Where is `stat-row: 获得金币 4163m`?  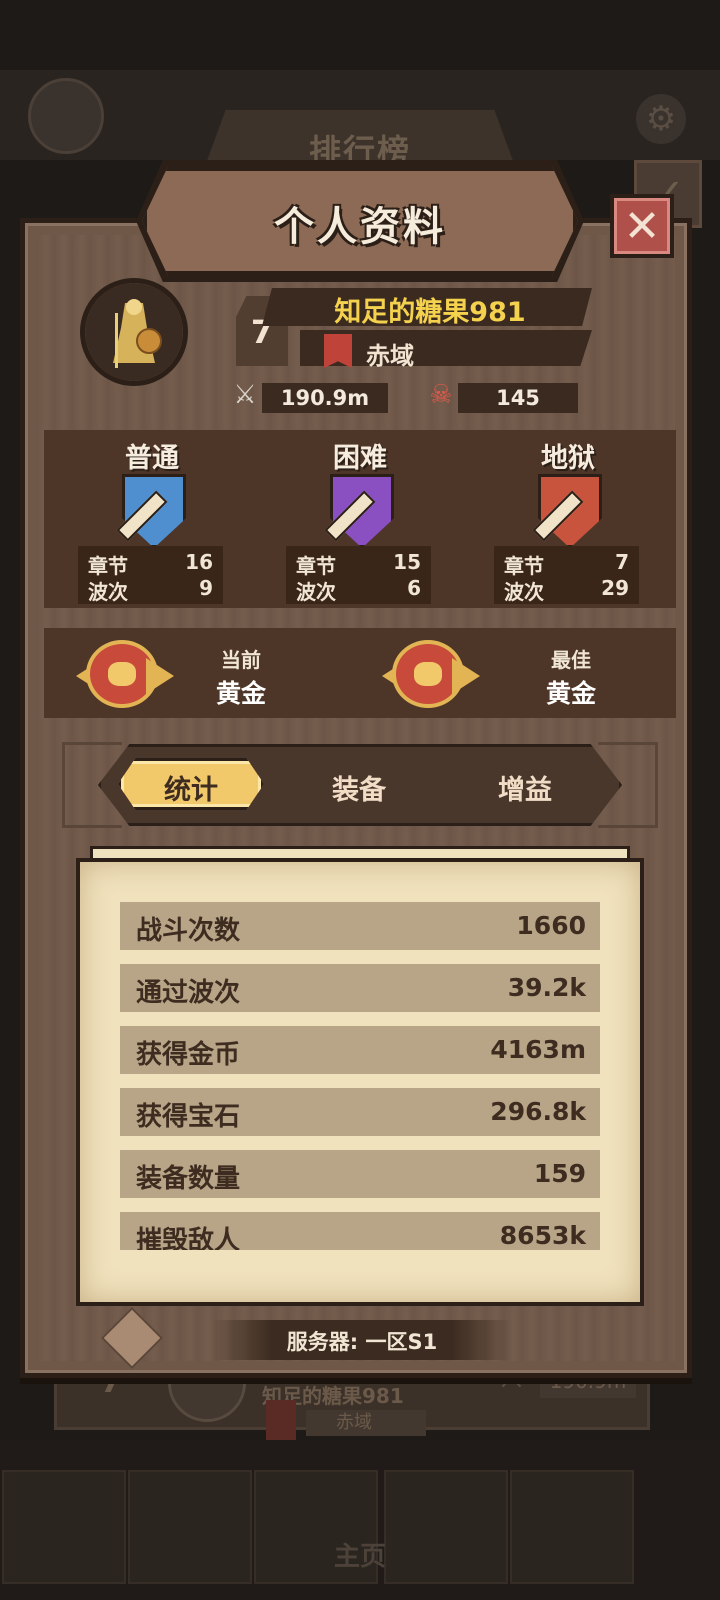 stat-row: 获得金币 4163m is located at coordinates (360, 1050).